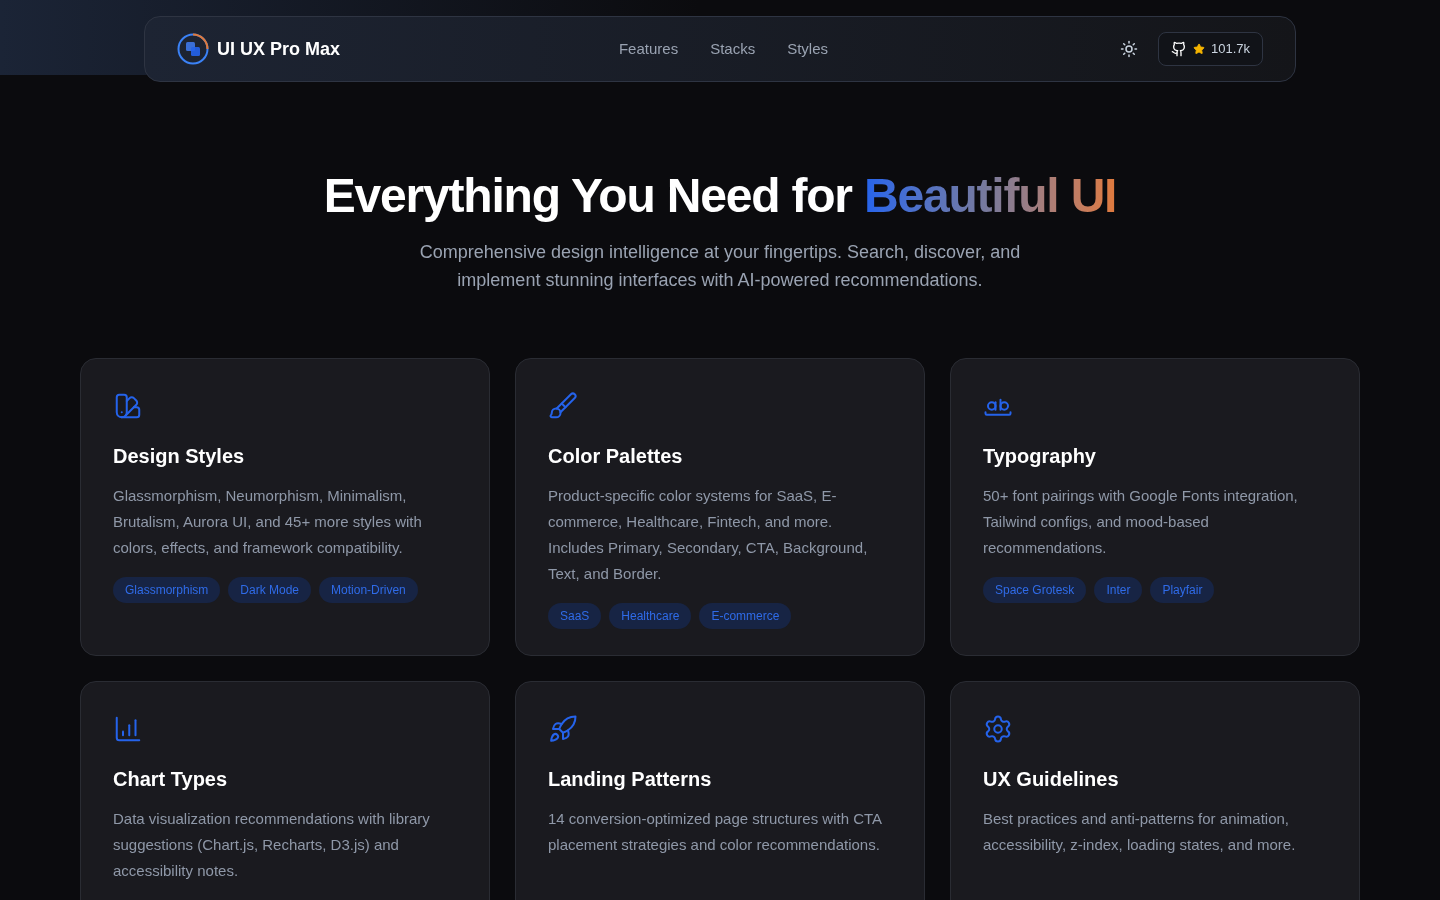 This screenshot has width=1440, height=900. I want to click on star-icon, so click(1198, 49).